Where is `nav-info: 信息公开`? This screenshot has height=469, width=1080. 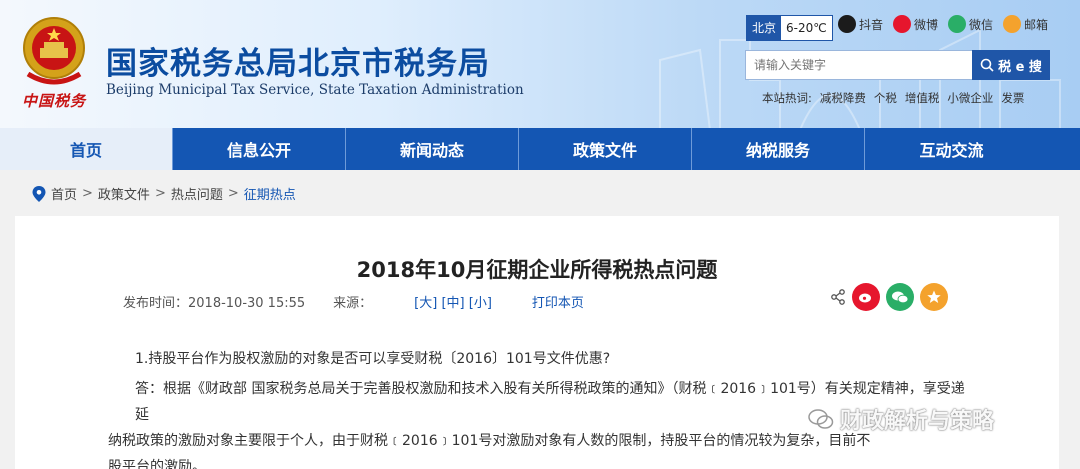 nav-info: 信息公开 is located at coordinates (259, 149).